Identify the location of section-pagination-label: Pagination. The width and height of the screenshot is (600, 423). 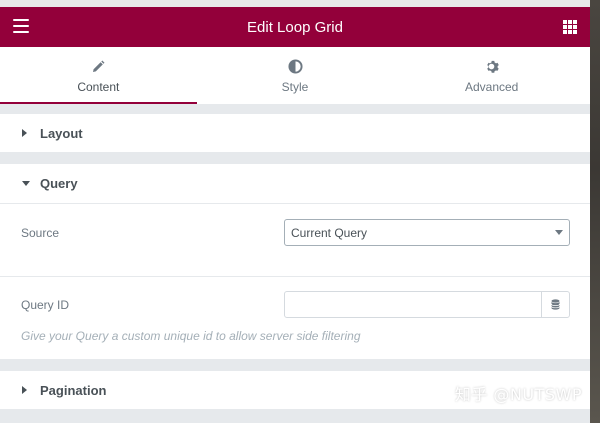
(73, 390).